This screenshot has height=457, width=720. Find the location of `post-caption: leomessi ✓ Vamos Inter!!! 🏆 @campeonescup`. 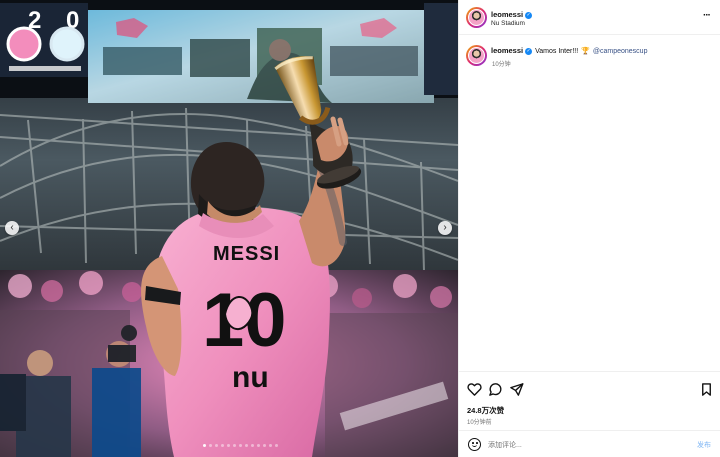

post-caption: leomessi ✓ Vamos Inter!!! 🏆 @campeonescup is located at coordinates (599, 51).